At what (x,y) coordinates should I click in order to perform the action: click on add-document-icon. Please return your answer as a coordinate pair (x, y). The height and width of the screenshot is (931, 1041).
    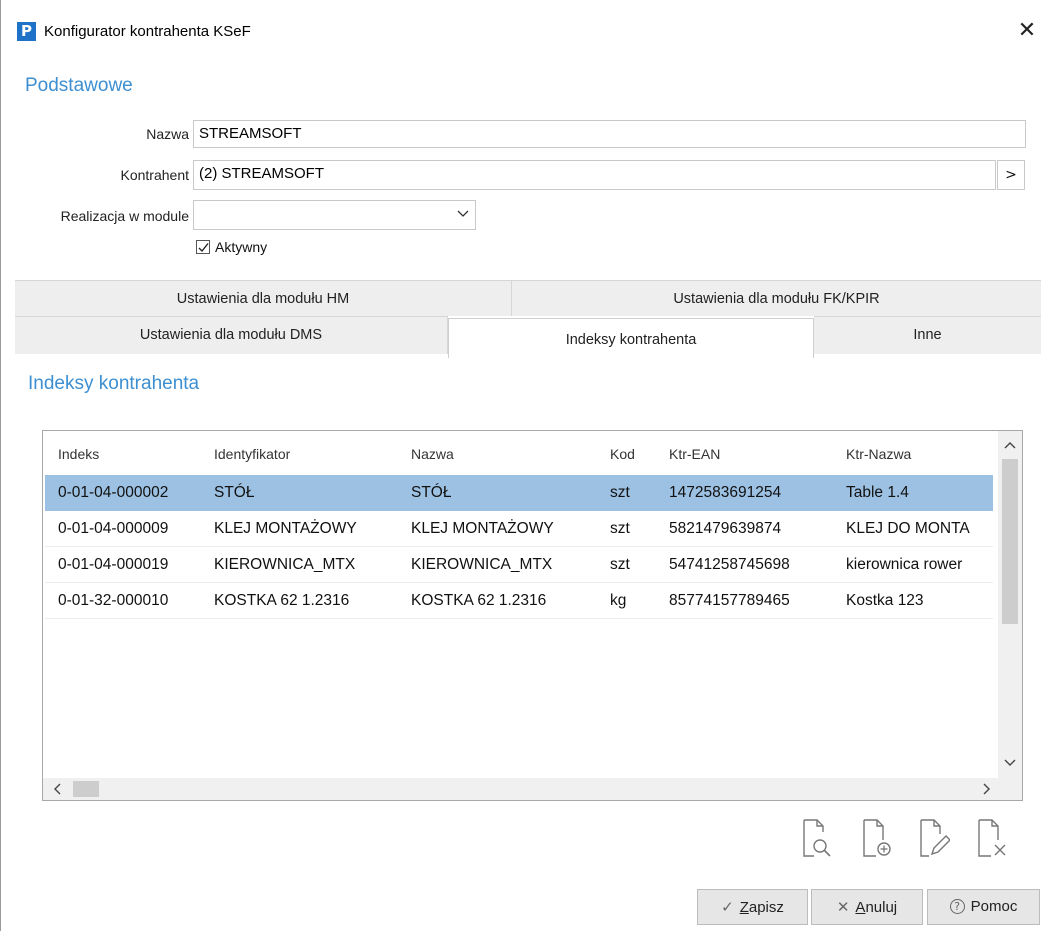
    Looking at the image, I should click on (876, 838).